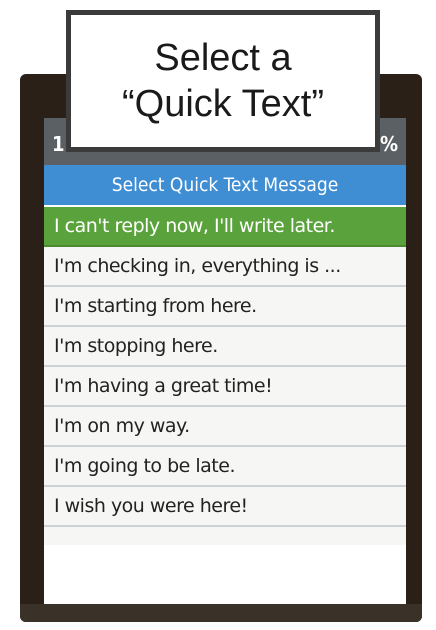 Image resolution: width=436 pixels, height=630 pixels. What do you see at coordinates (221, 613) in the screenshot?
I see `device-bottom-bezel` at bounding box center [221, 613].